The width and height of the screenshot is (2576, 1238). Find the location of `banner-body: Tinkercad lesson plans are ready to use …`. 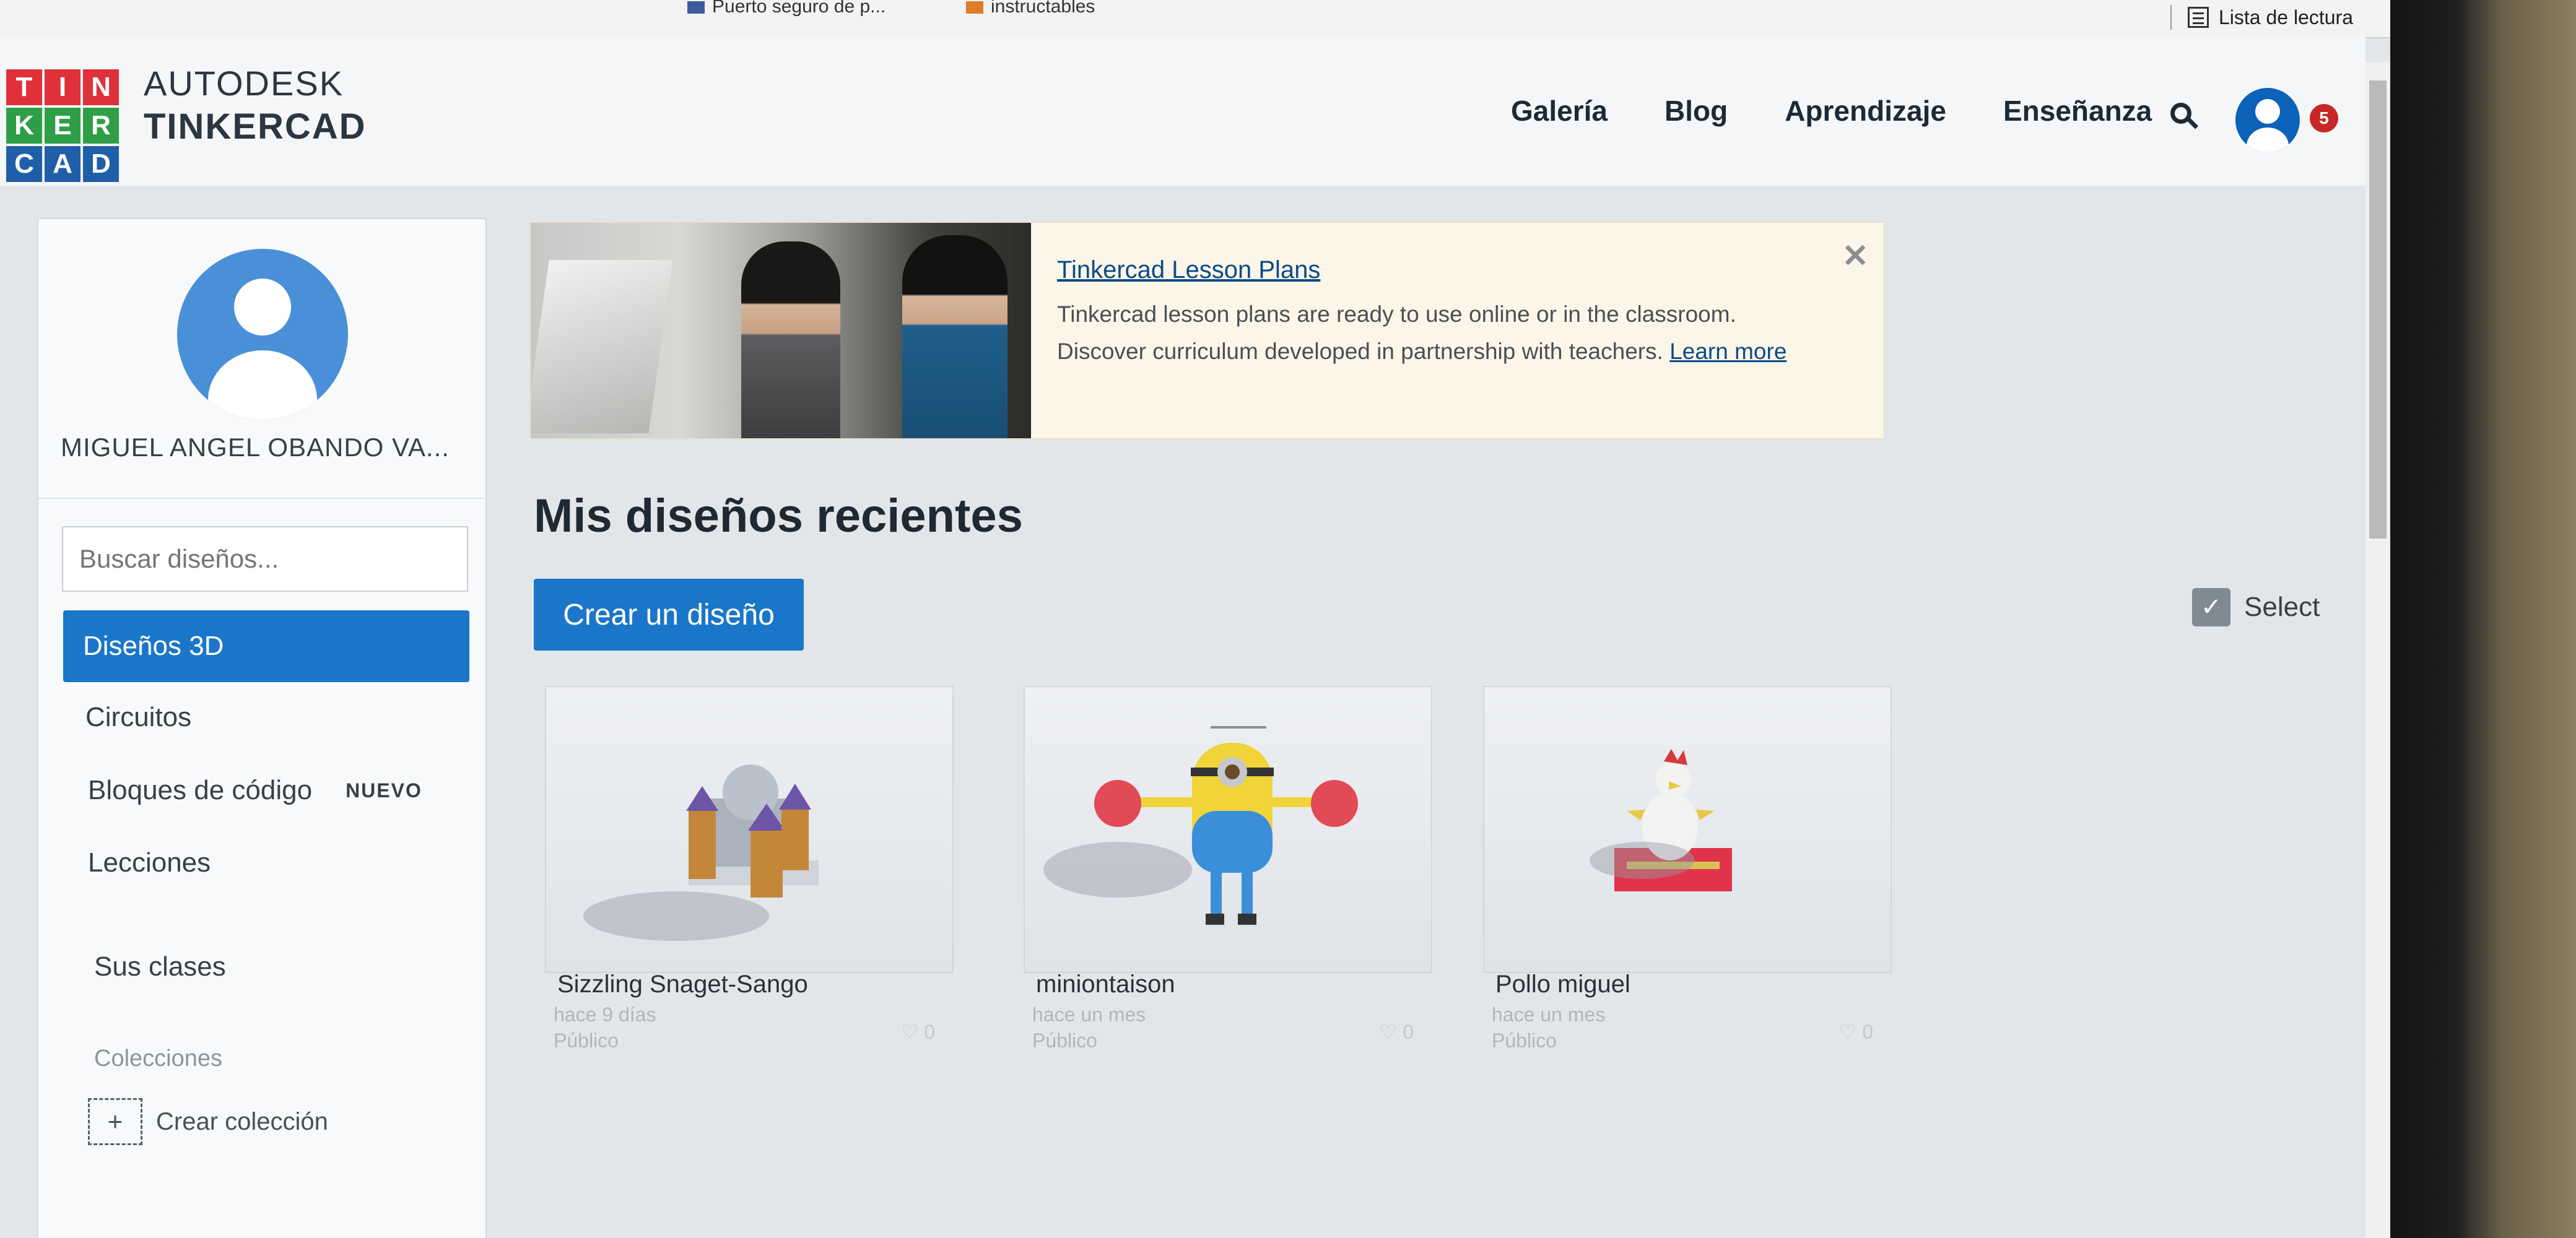

banner-body: Tinkercad lesson plans are ready to use … is located at coordinates (1396, 332).